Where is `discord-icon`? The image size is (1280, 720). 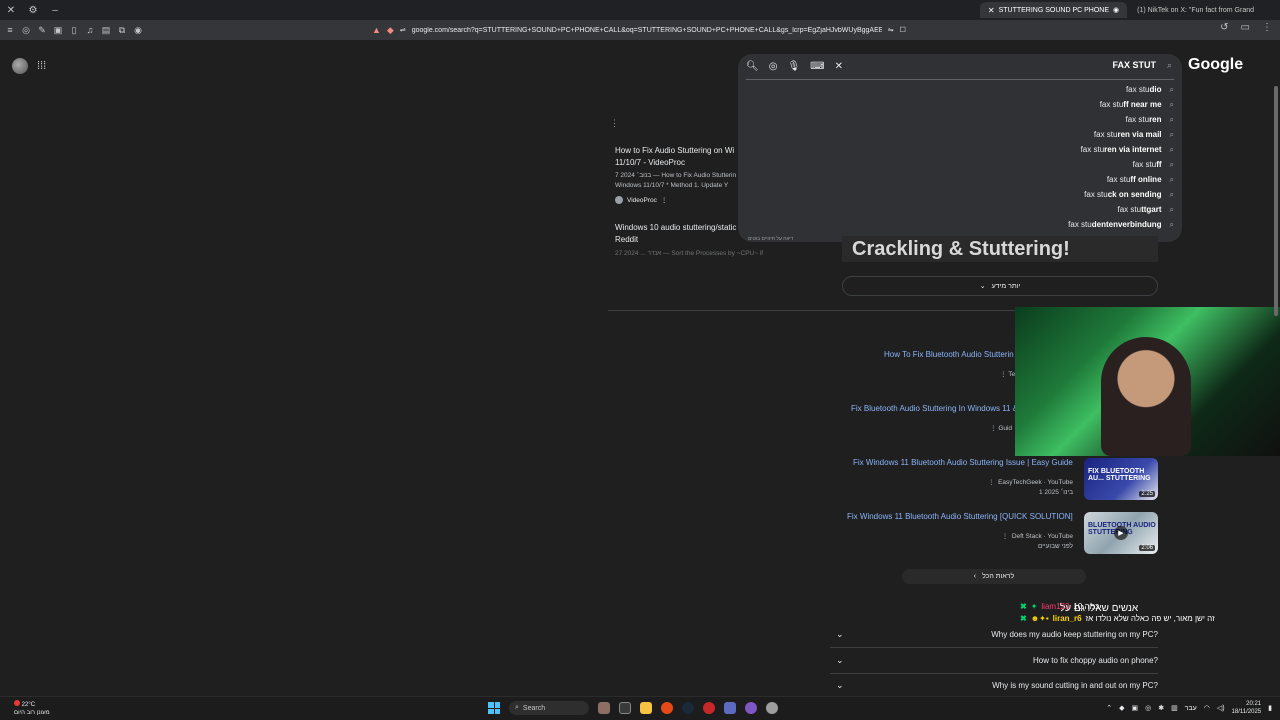
discord-icon is located at coordinates (751, 708).